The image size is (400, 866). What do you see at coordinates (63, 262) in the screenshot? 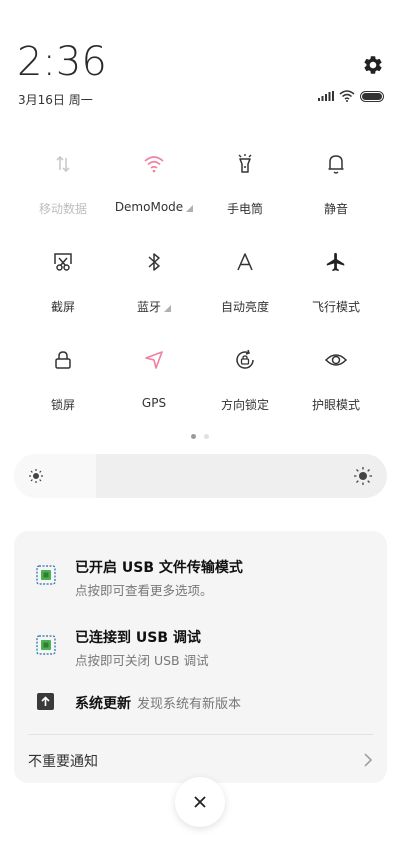
I see `screenshot-icon` at bounding box center [63, 262].